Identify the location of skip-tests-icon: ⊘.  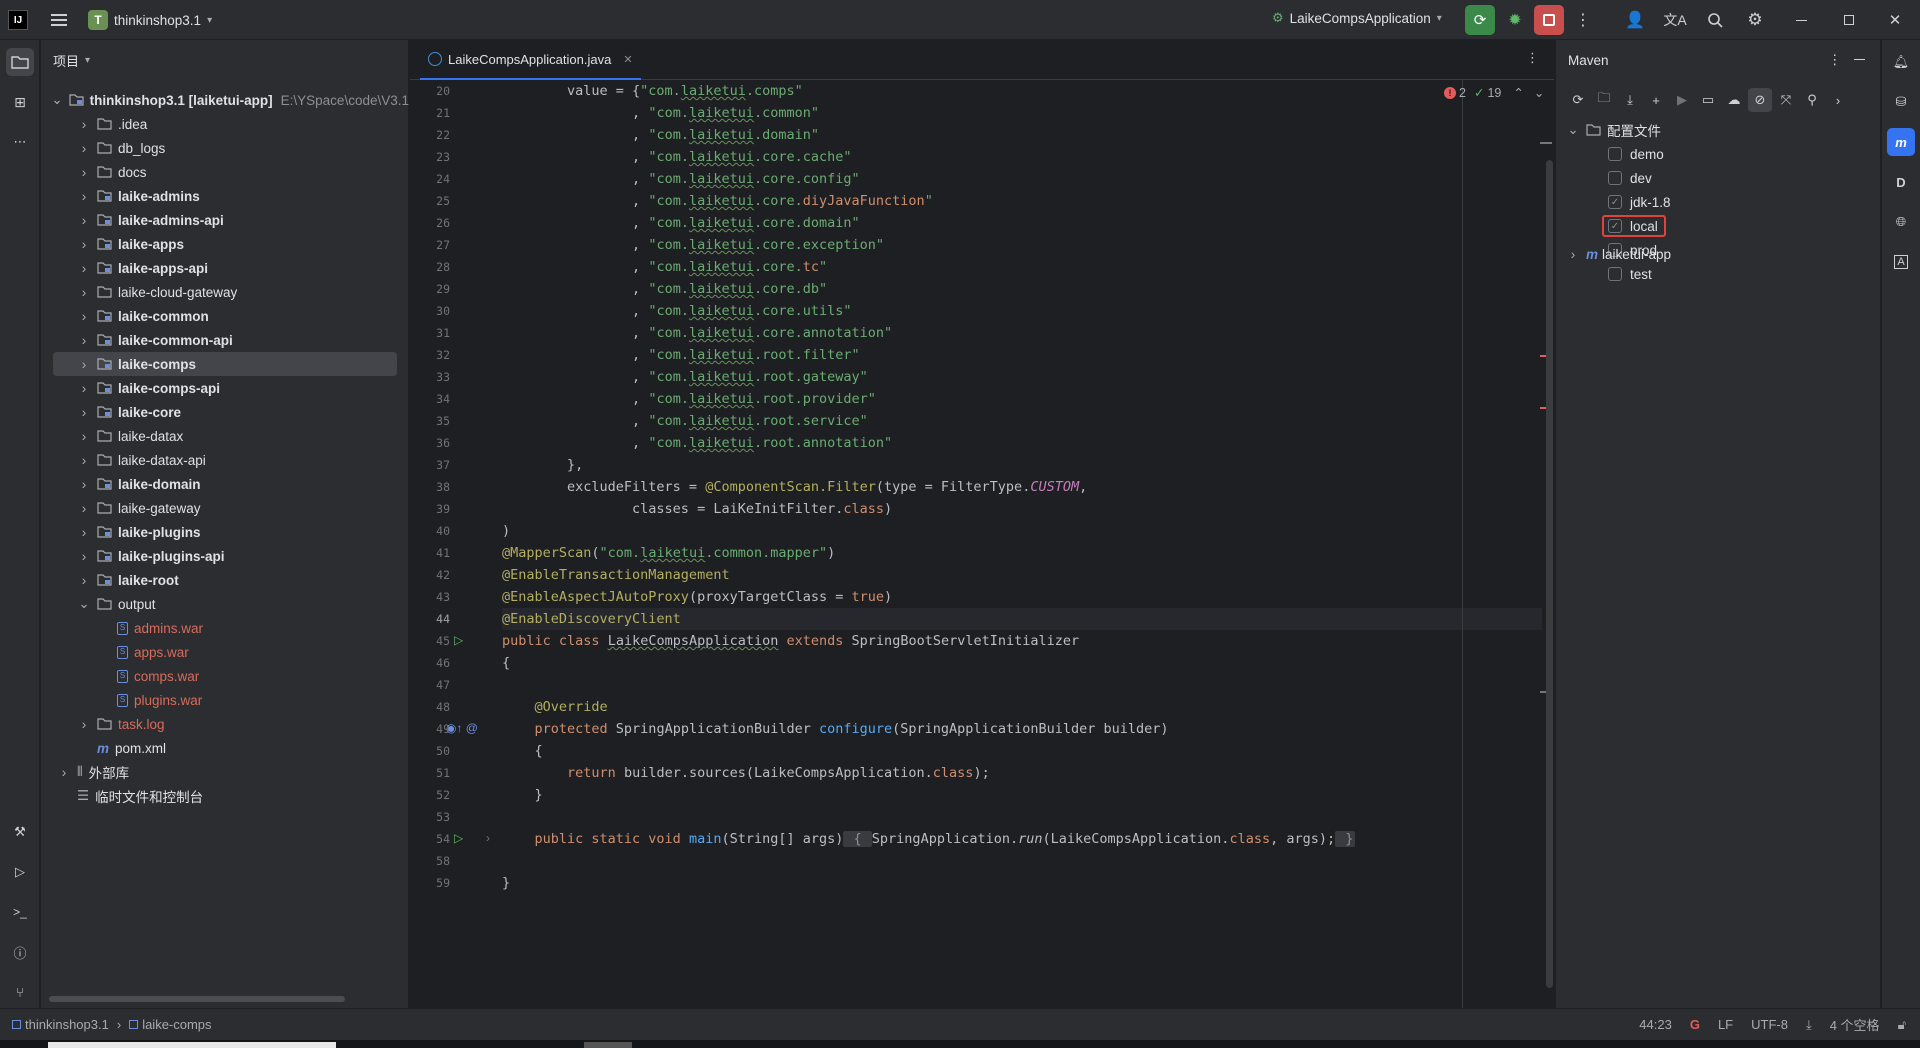
(1760, 100).